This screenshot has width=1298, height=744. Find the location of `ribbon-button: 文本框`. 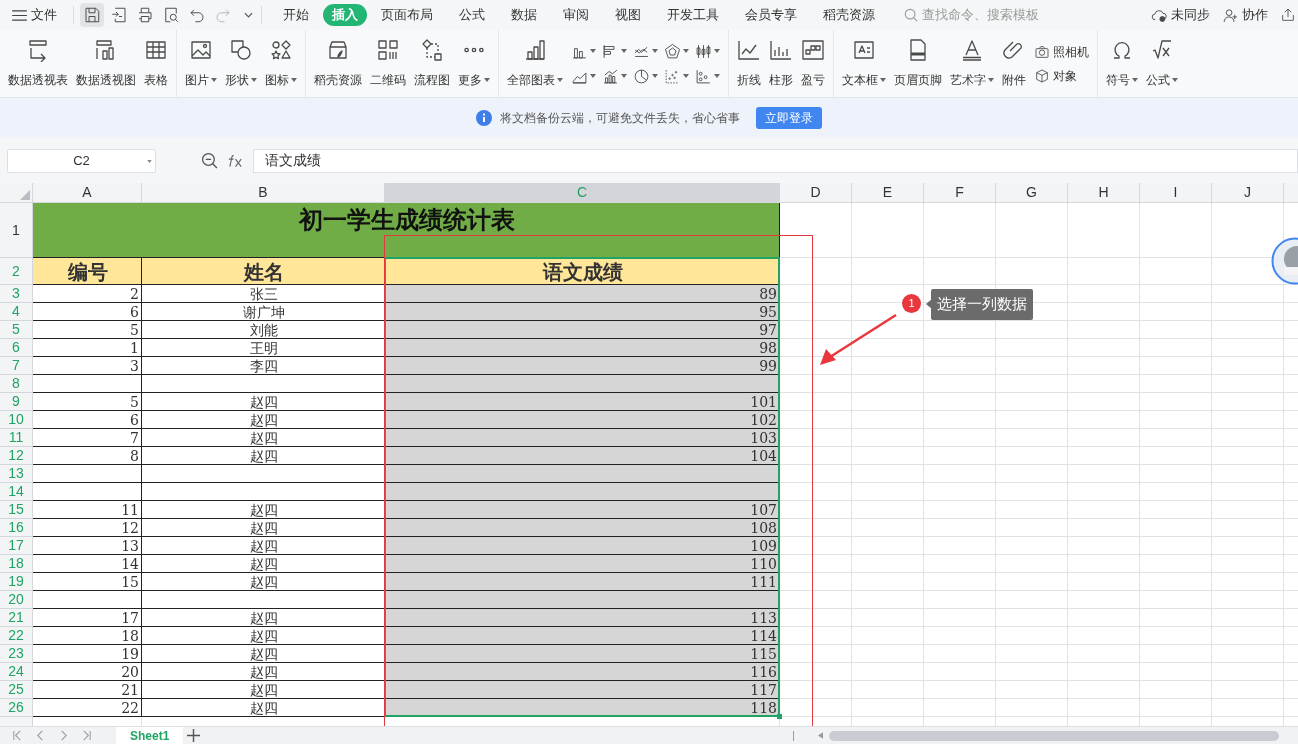

ribbon-button: 文本框 is located at coordinates (864, 63).